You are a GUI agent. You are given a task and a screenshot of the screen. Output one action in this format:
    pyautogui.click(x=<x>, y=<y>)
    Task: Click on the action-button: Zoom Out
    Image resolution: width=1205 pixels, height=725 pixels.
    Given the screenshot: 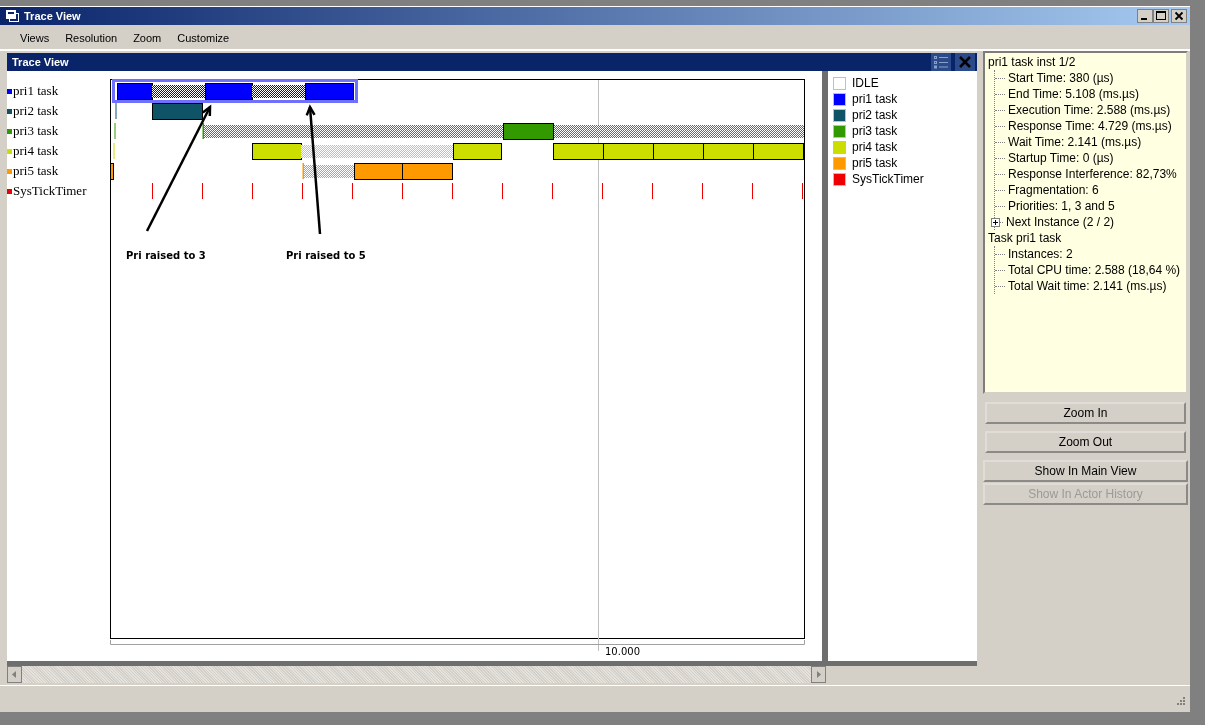 What is the action you would take?
    pyautogui.click(x=1085, y=442)
    